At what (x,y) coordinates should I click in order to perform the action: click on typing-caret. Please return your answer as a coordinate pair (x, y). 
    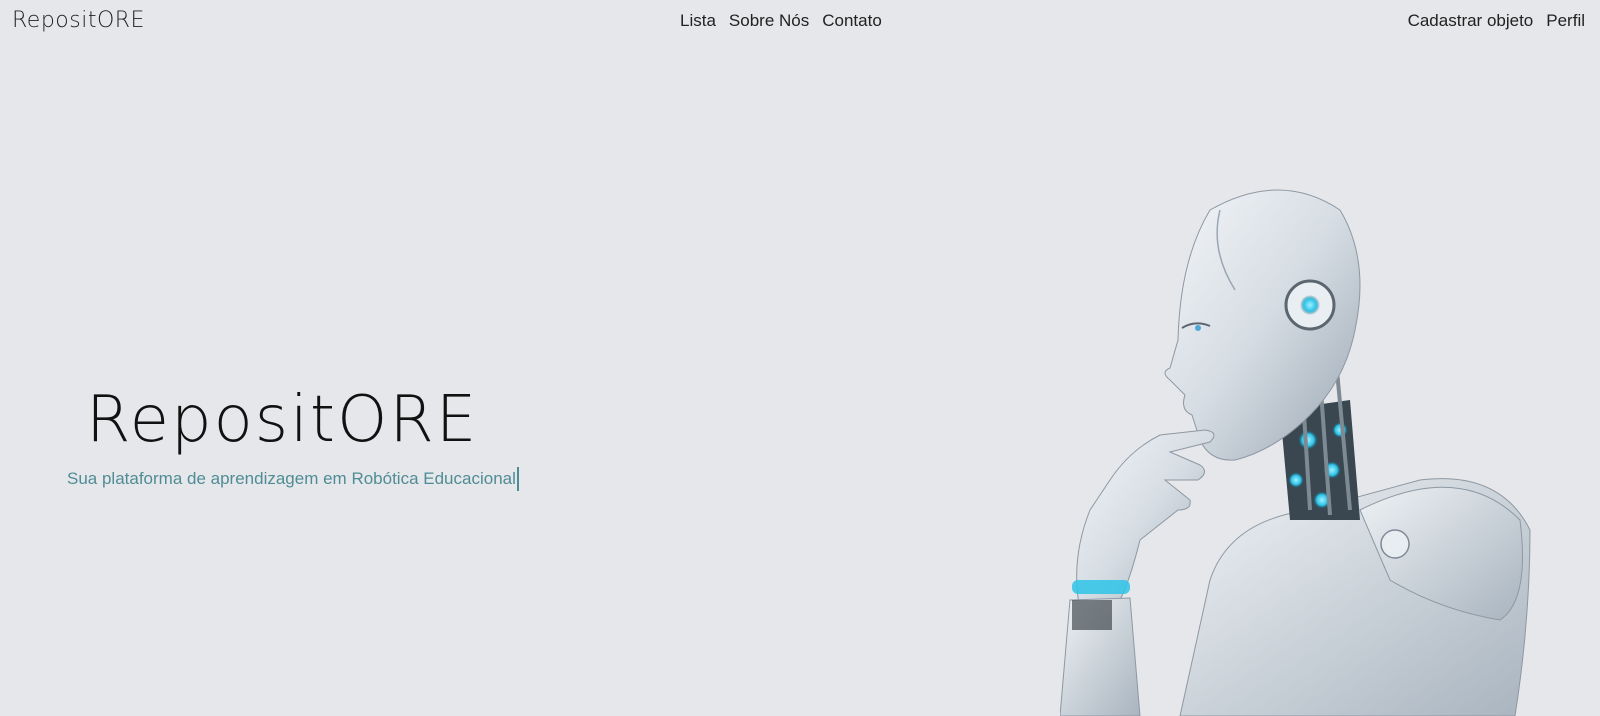
    Looking at the image, I should click on (517, 479).